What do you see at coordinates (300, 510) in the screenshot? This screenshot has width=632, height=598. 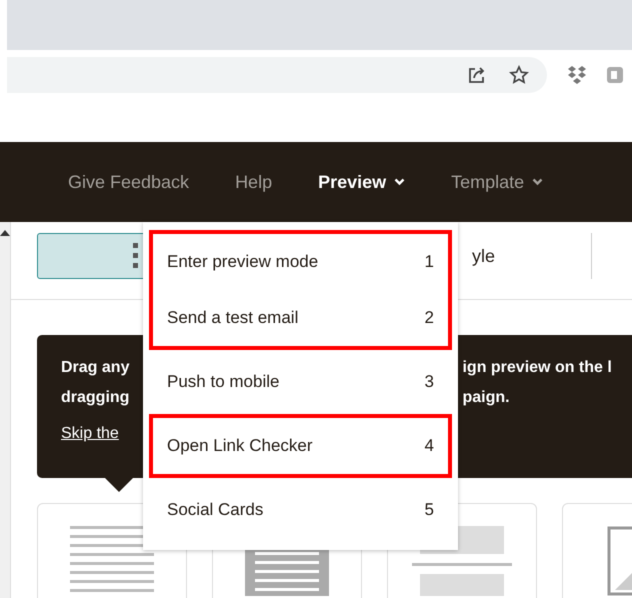 I see `menu-item: Social Cards 5` at bounding box center [300, 510].